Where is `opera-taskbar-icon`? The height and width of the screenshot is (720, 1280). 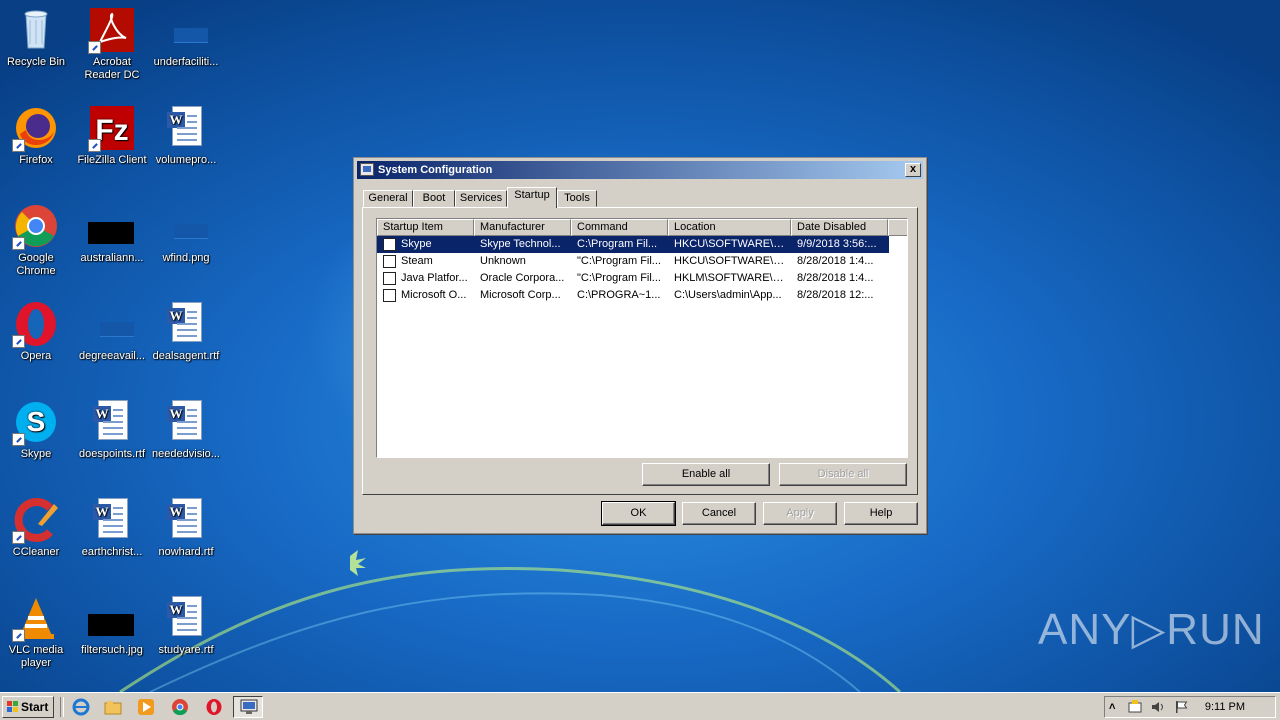
opera-taskbar-icon is located at coordinates (214, 707).